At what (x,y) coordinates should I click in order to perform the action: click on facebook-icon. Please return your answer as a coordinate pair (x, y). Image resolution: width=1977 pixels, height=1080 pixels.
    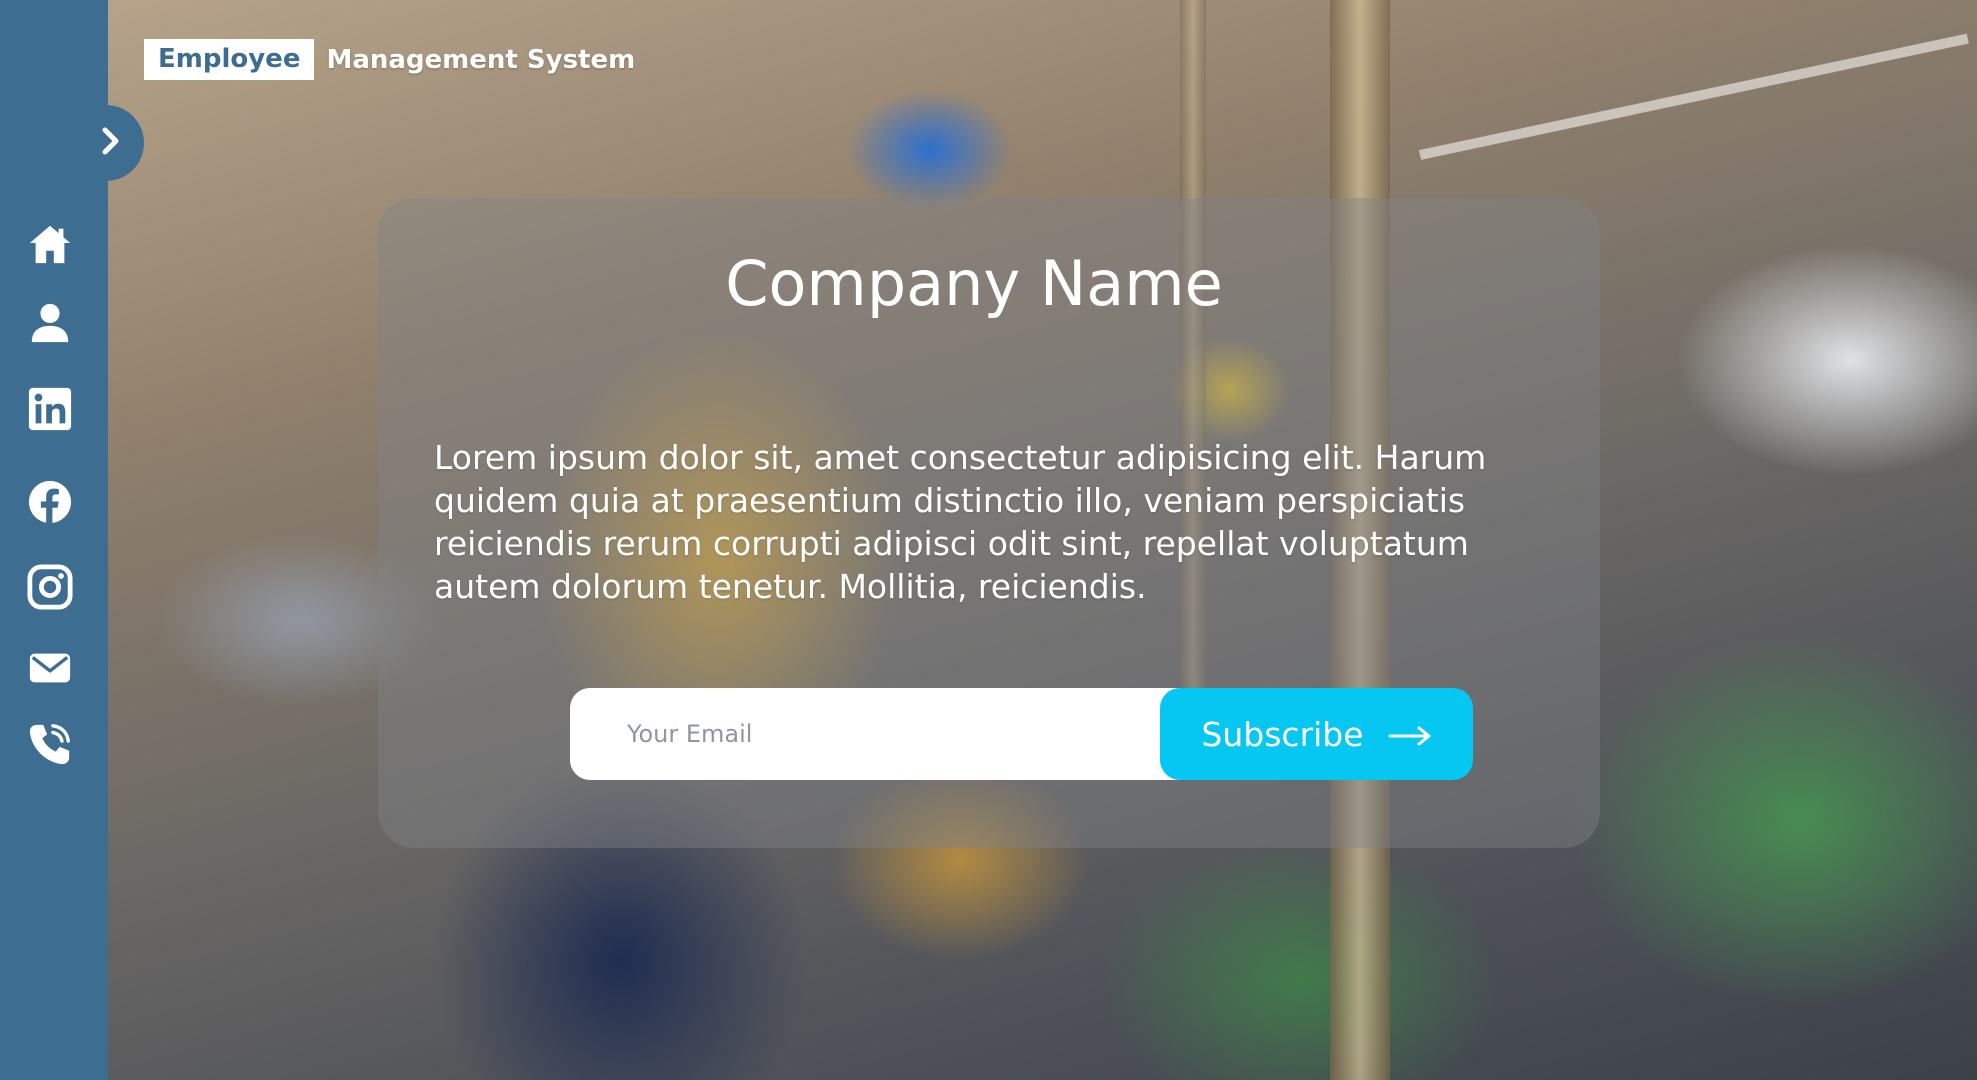
    Looking at the image, I should click on (50, 504).